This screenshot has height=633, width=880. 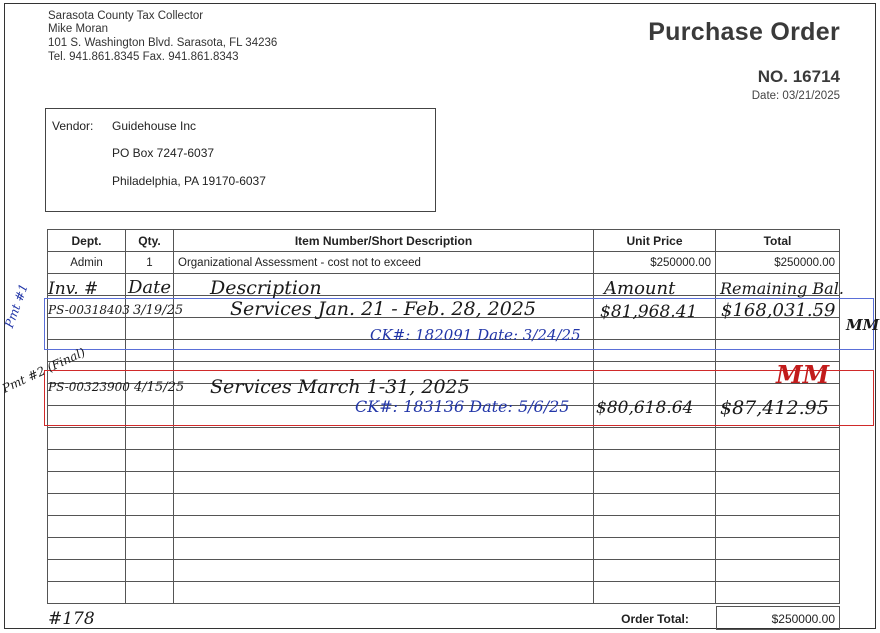 I want to click on hw-payment-2-check: CK#: 183136 Date: 5/6/25, so click(x=462, y=406).